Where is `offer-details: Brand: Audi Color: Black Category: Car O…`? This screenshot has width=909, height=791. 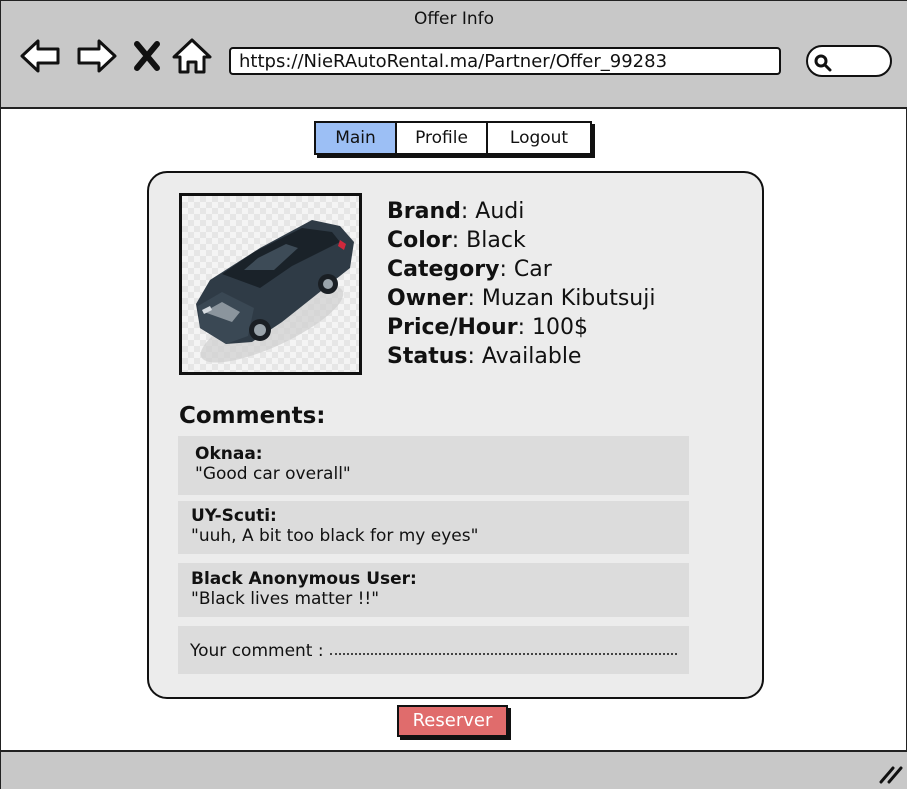
offer-details: Brand: Audi Color: Black Category: Car O… is located at coordinates (521, 284).